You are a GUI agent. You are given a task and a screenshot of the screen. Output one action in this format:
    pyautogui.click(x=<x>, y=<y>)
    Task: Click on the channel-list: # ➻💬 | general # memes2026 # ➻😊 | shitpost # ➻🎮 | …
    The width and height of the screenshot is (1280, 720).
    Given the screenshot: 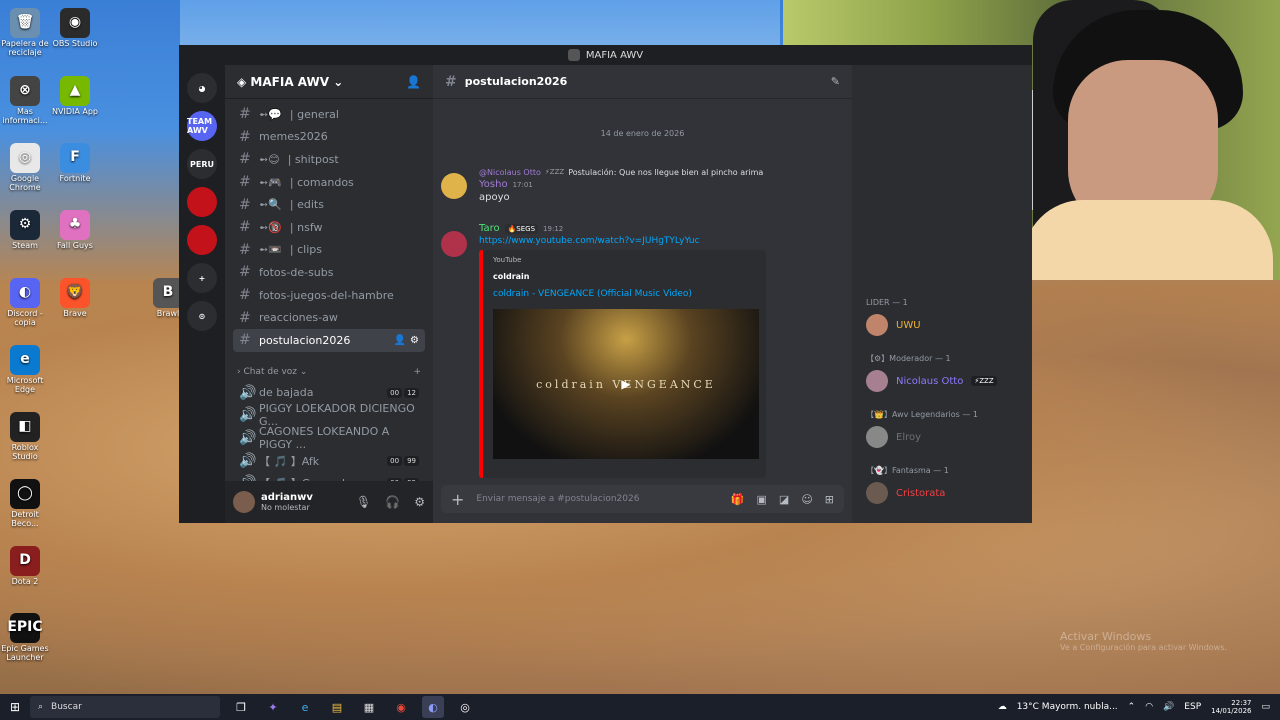 What is the action you would take?
    pyautogui.click(x=329, y=227)
    